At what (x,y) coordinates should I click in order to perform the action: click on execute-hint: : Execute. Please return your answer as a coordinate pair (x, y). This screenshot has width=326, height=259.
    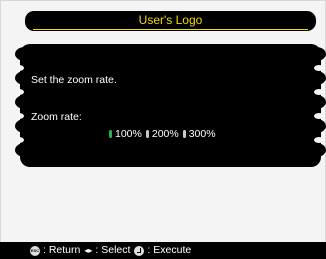
    Looking at the image, I should click on (169, 250).